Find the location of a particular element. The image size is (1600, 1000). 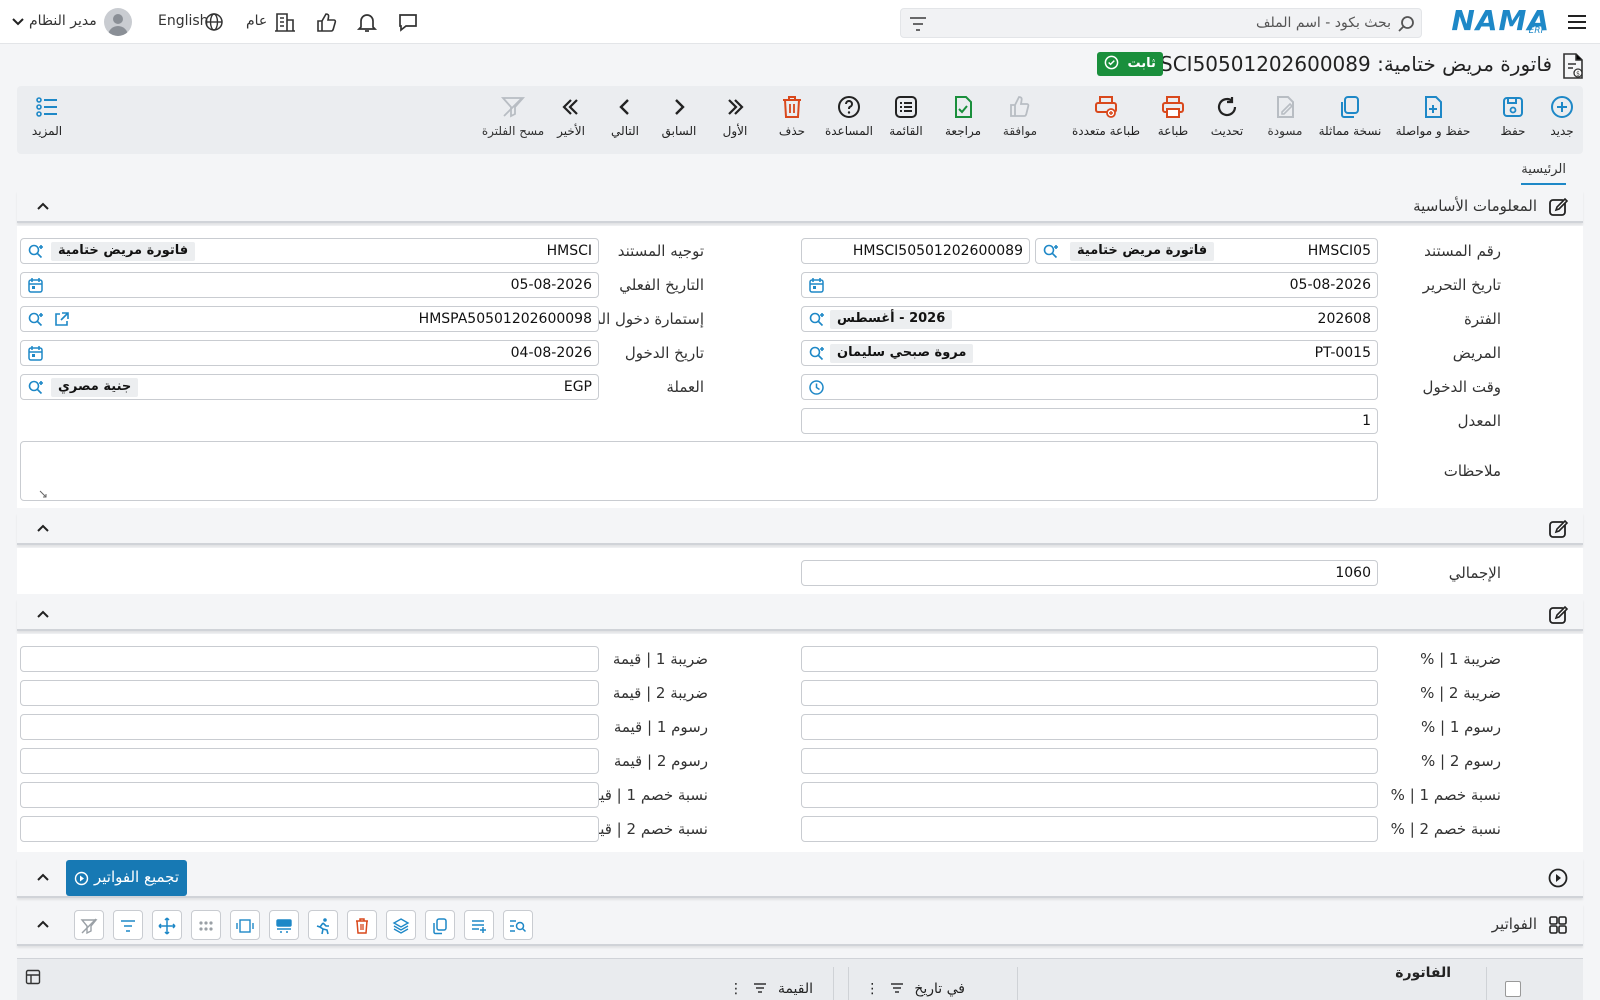

bell-icon is located at coordinates (367, 22).